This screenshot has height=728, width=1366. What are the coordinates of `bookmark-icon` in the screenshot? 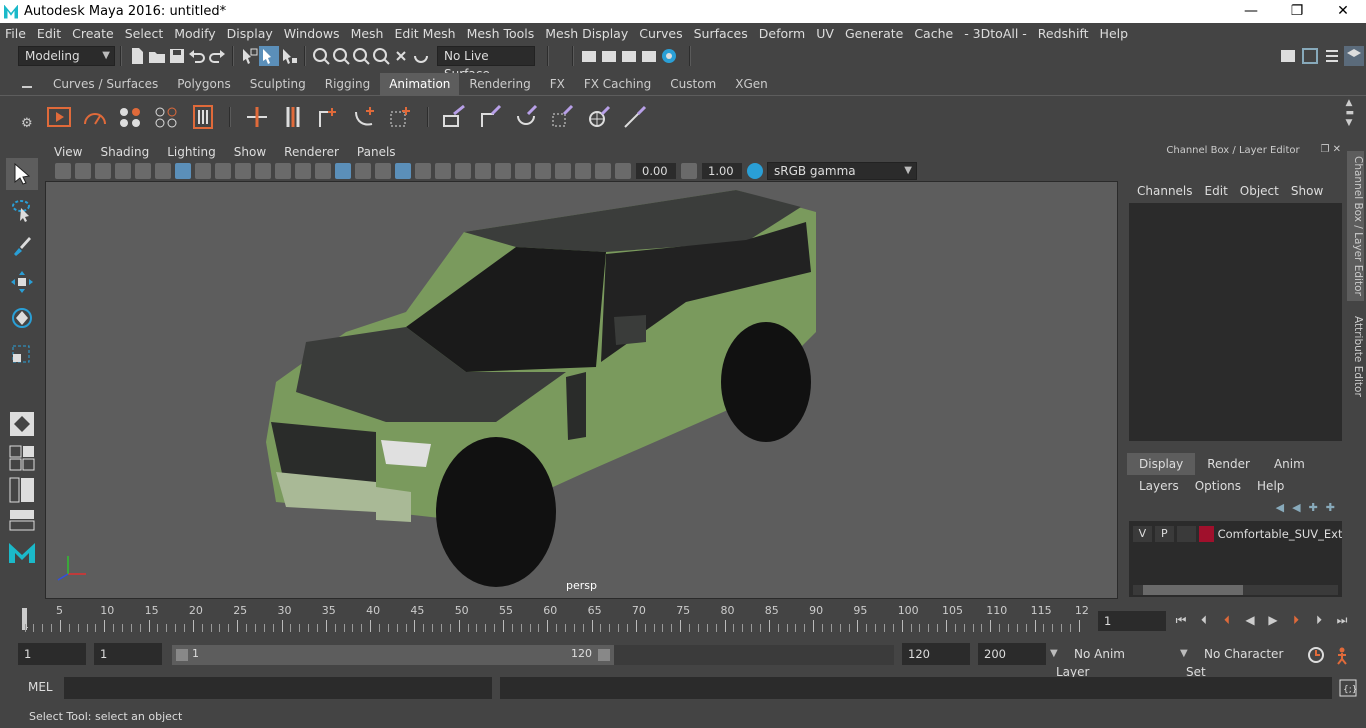 It's located at (103, 171).